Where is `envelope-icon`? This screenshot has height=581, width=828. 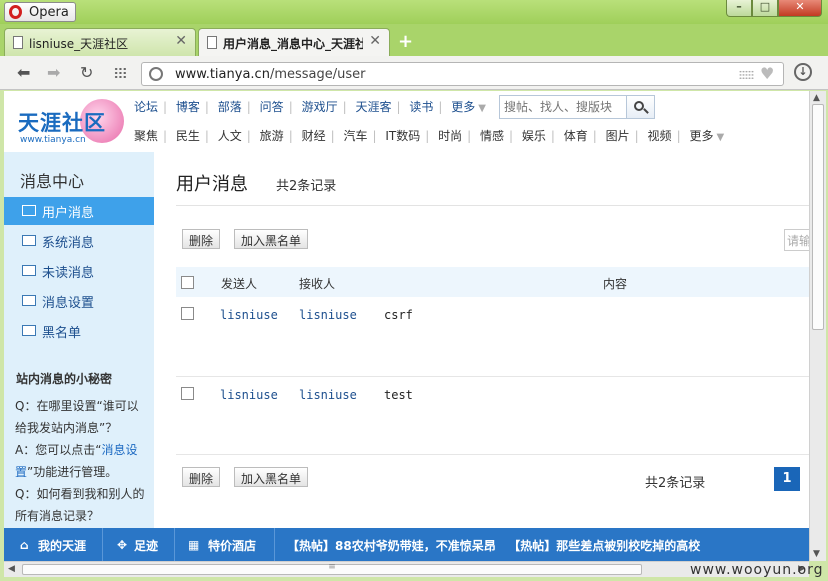 envelope-icon is located at coordinates (29, 210).